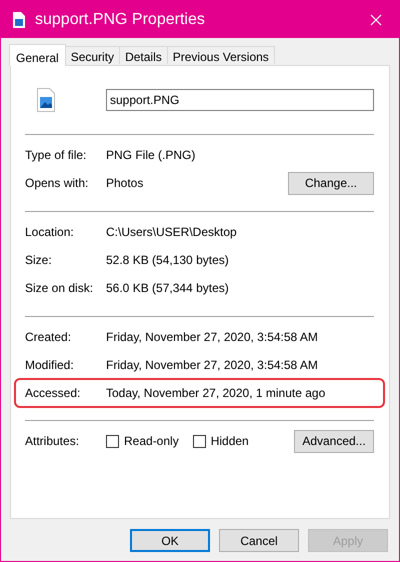 Image resolution: width=400 pixels, height=562 pixels. What do you see at coordinates (151, 155) in the screenshot?
I see `field-value: PNG File (.PNG)` at bounding box center [151, 155].